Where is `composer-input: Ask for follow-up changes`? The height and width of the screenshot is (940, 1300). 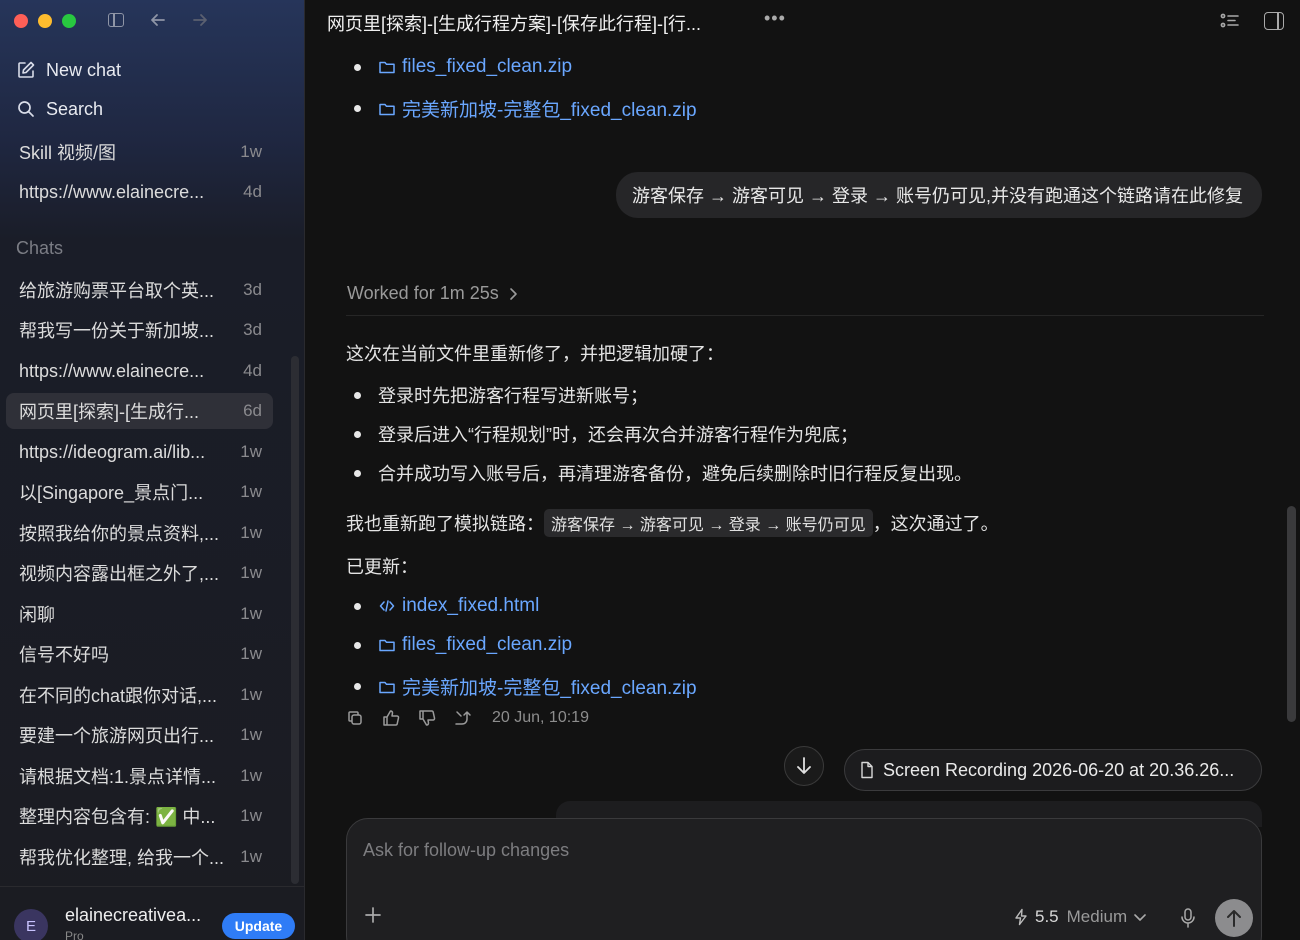 composer-input: Ask for follow-up changes is located at coordinates (466, 850).